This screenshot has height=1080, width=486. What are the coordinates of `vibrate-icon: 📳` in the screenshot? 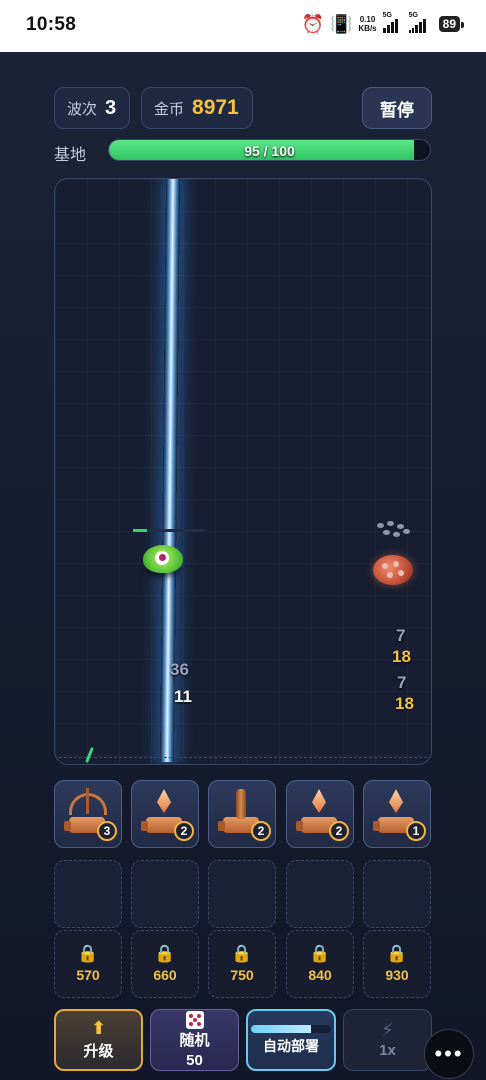 It's located at (341, 24).